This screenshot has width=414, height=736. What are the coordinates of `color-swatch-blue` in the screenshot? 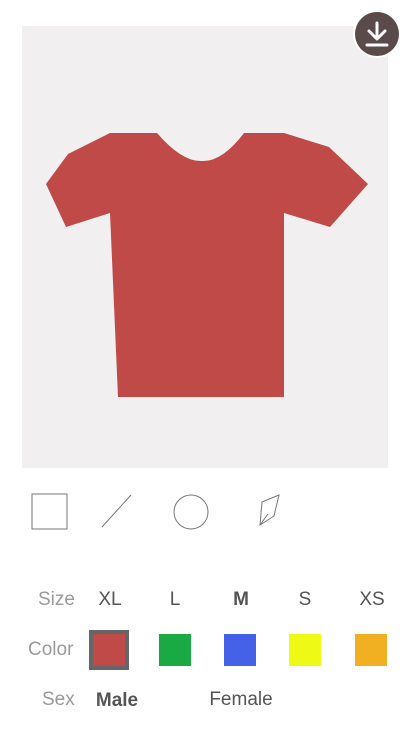 It's located at (240, 650).